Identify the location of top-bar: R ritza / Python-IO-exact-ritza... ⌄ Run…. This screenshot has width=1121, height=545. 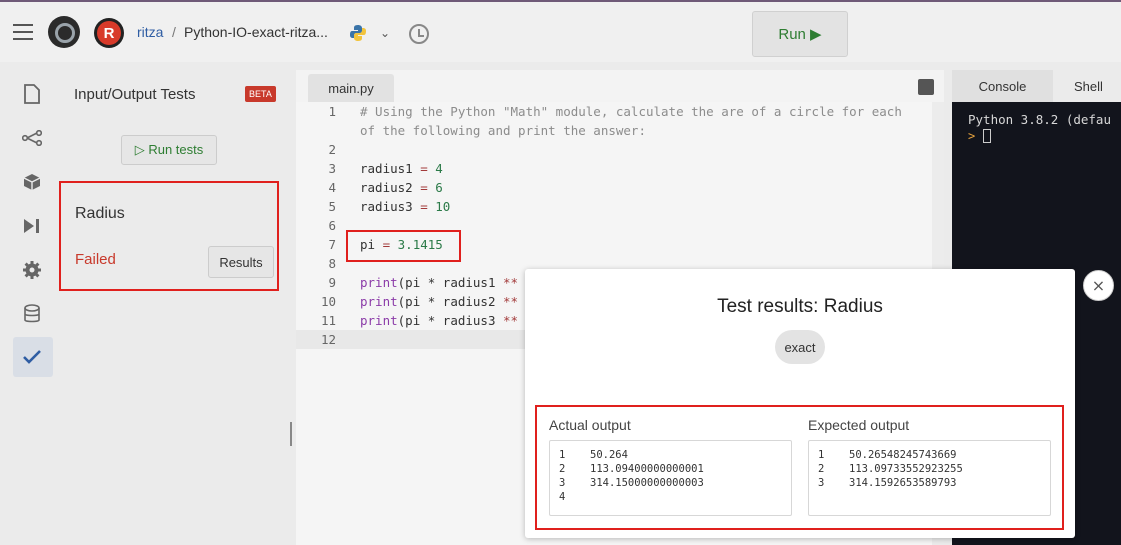
(560, 31).